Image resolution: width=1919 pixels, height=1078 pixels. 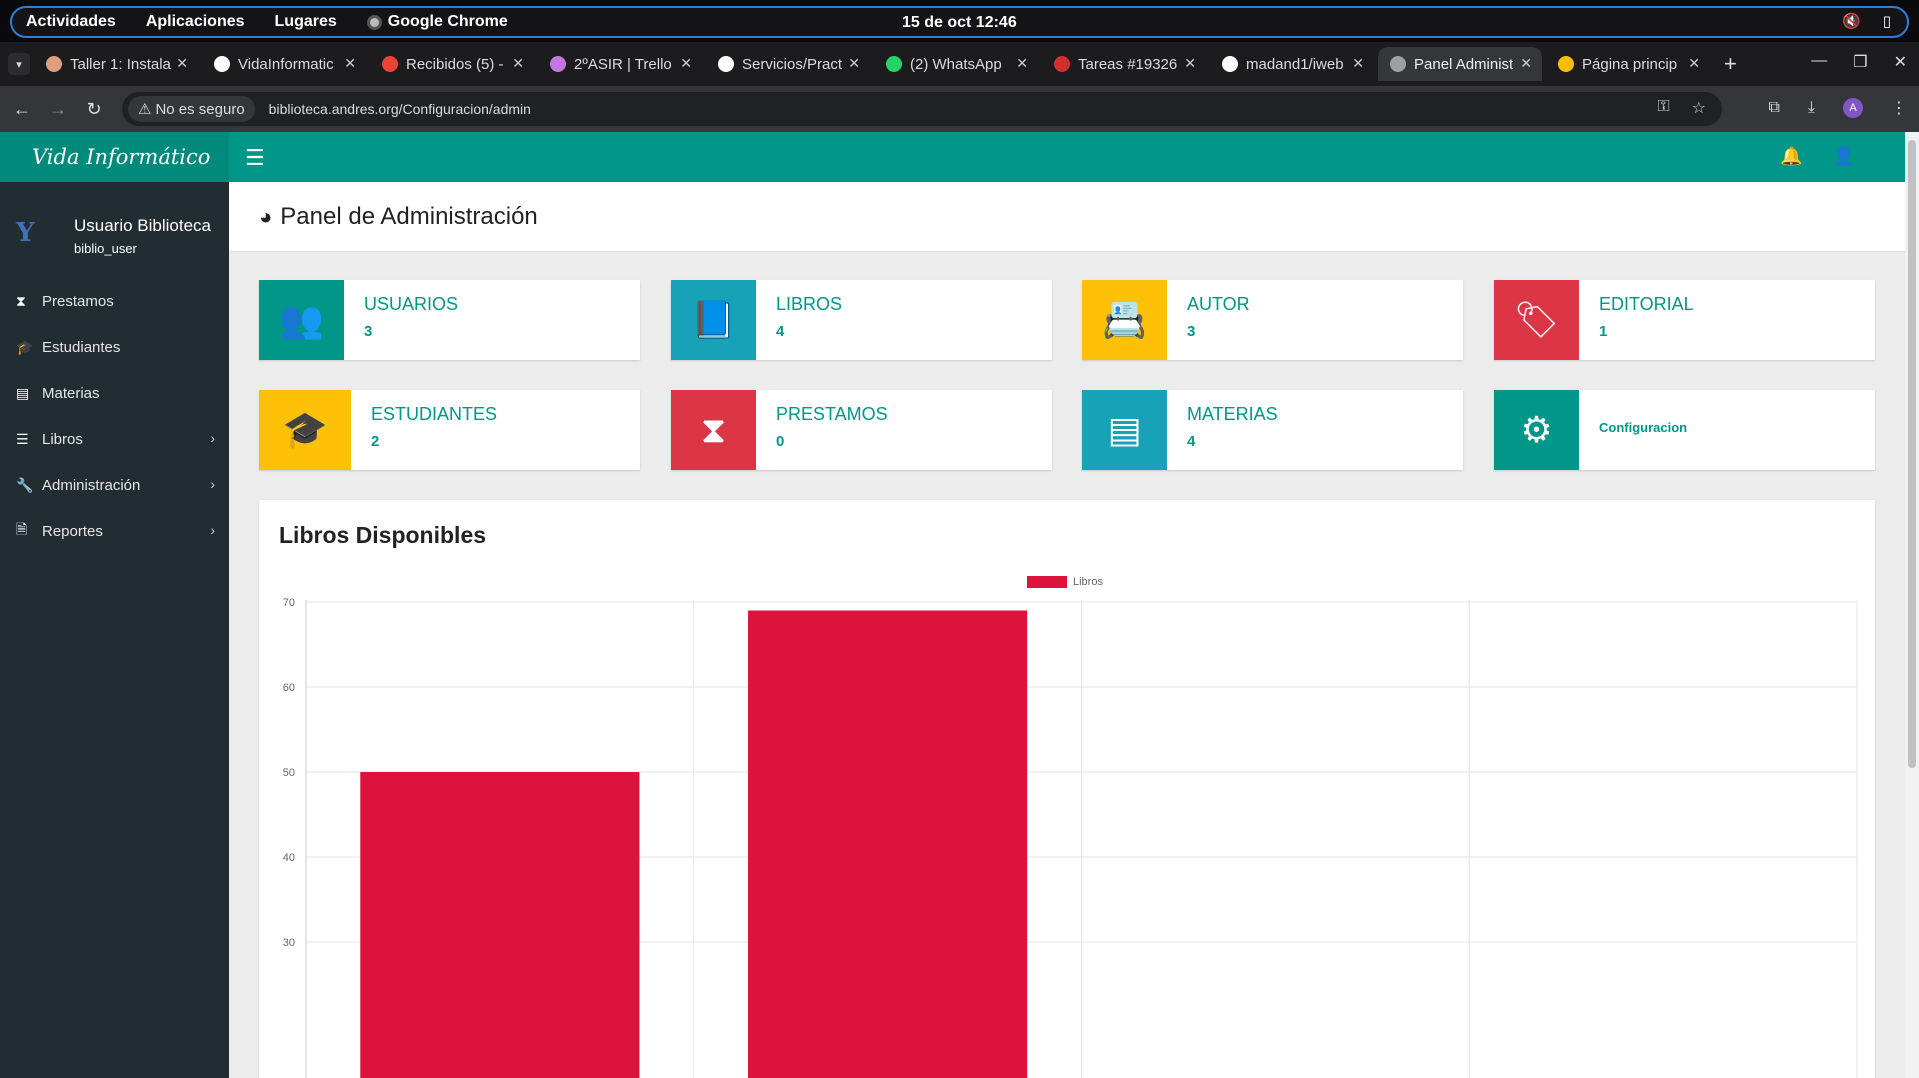 I want to click on tab: VidaInformatic ✕, so click(x=284, y=64).